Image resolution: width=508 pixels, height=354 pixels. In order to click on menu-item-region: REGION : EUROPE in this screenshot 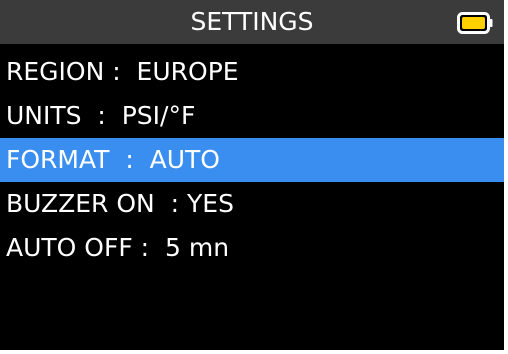, I will do `click(252, 72)`.